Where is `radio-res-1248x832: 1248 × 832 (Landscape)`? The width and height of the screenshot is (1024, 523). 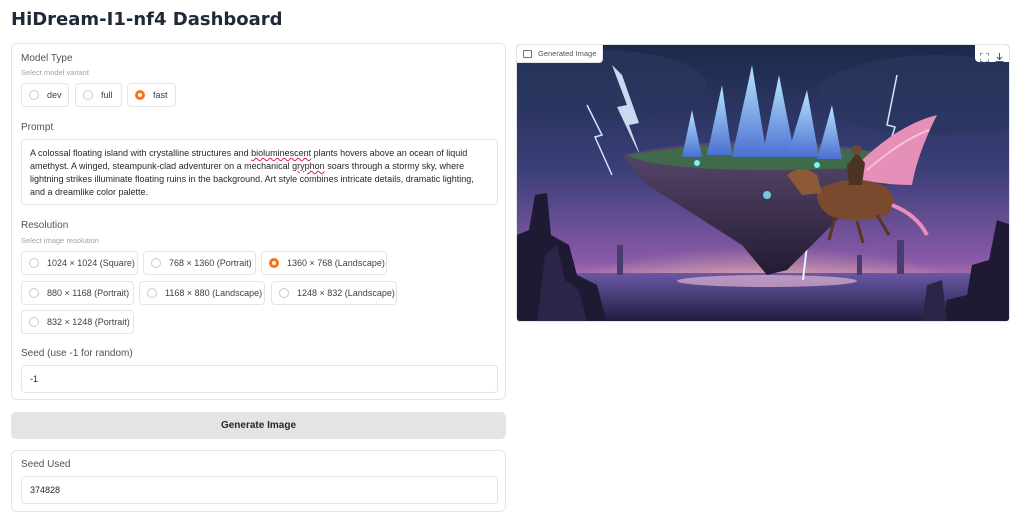 radio-res-1248x832: 1248 × 832 (Landscape) is located at coordinates (334, 293).